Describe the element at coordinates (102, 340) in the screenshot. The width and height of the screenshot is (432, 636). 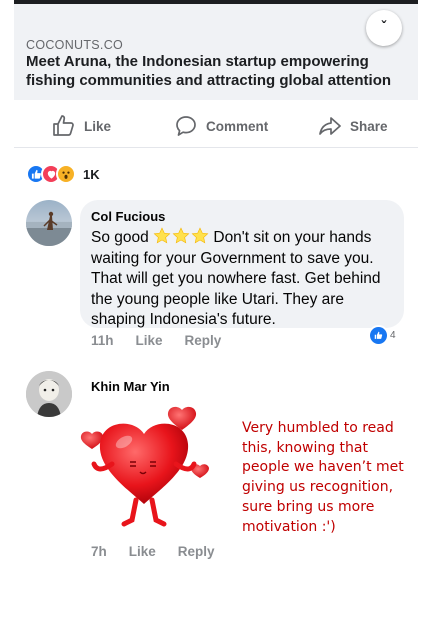
I see `comment-timestamp: 11h` at that location.